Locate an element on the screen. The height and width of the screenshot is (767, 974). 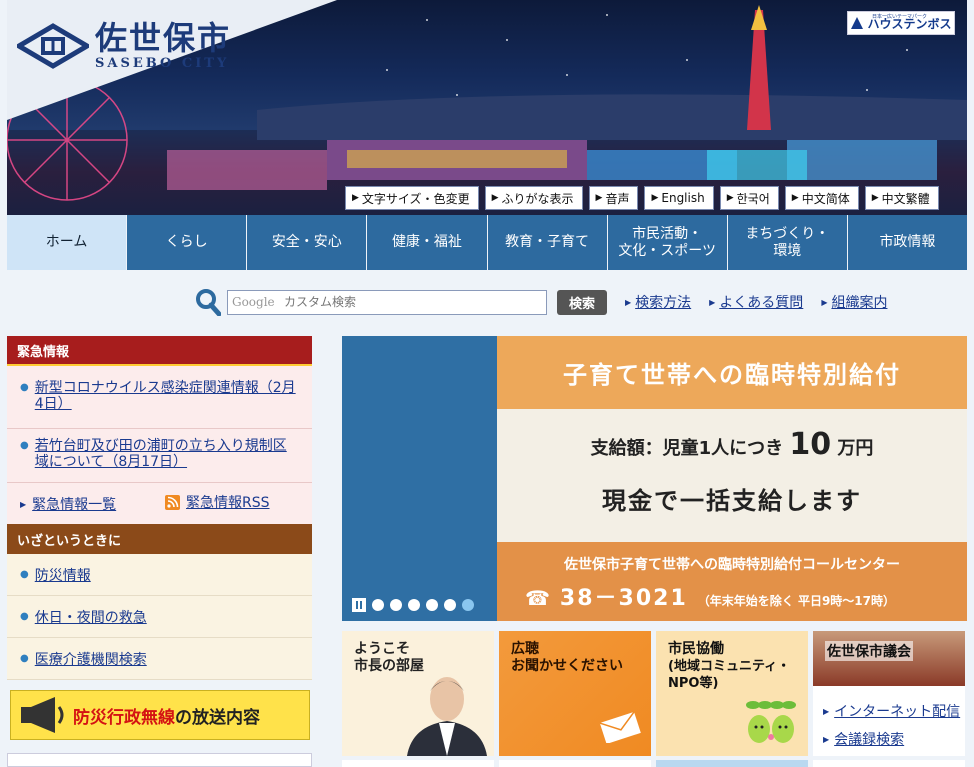
envelope-icon is located at coordinates (620, 727).